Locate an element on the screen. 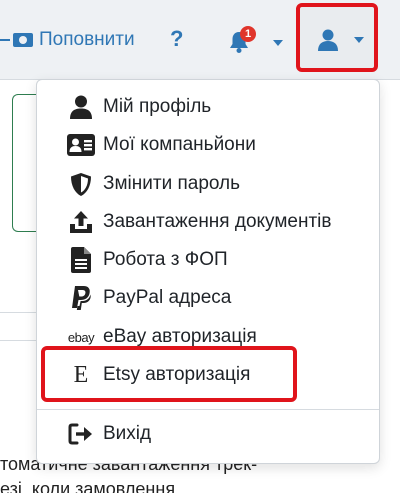  menu-item-label: Змінити пароль is located at coordinates (172, 183).